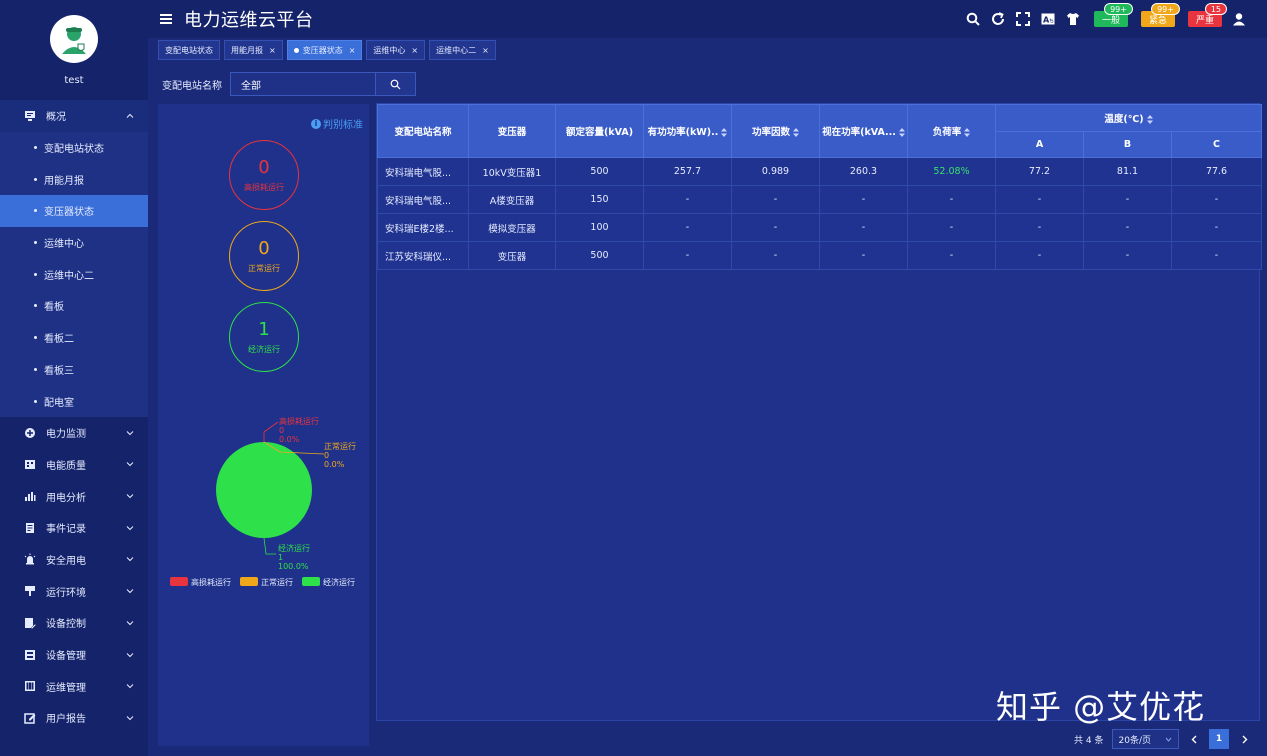 The width and height of the screenshot is (1267, 756). I want to click on document-icon, so click(30, 528).